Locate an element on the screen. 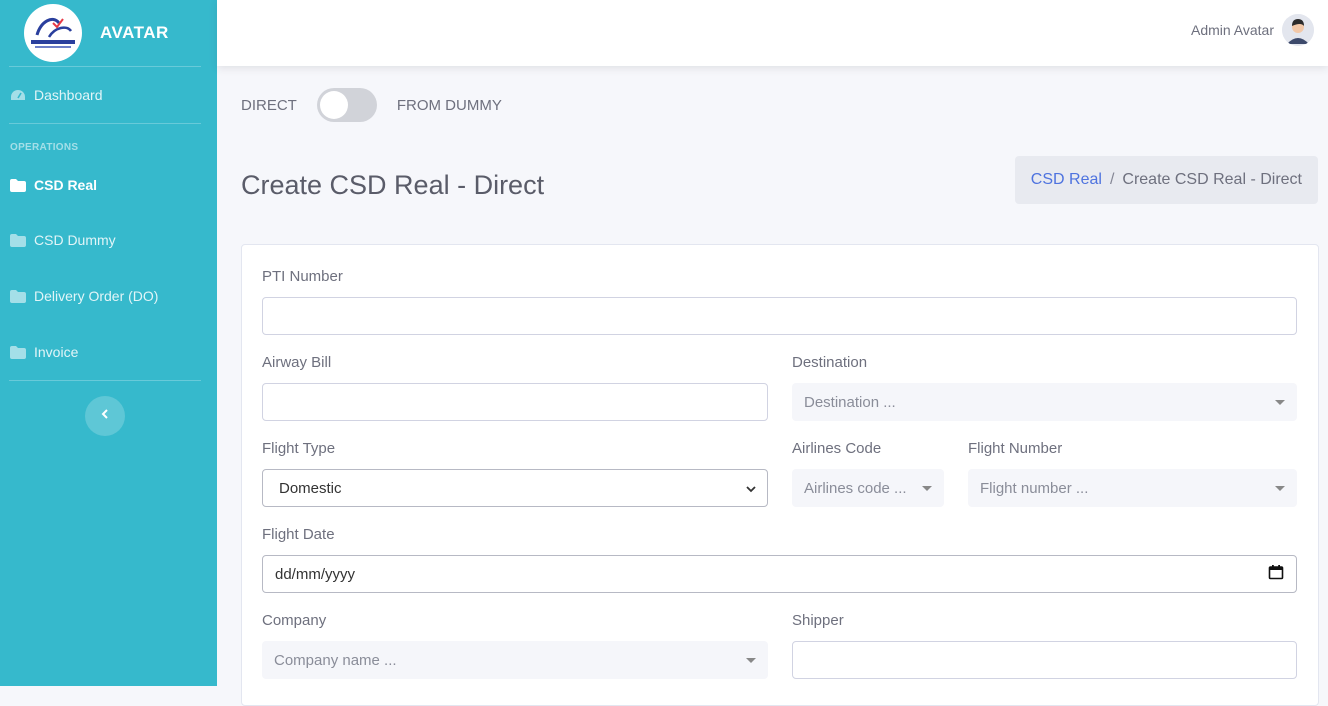 This screenshot has height=706, width=1328. shipper-label: Shipper is located at coordinates (818, 620).